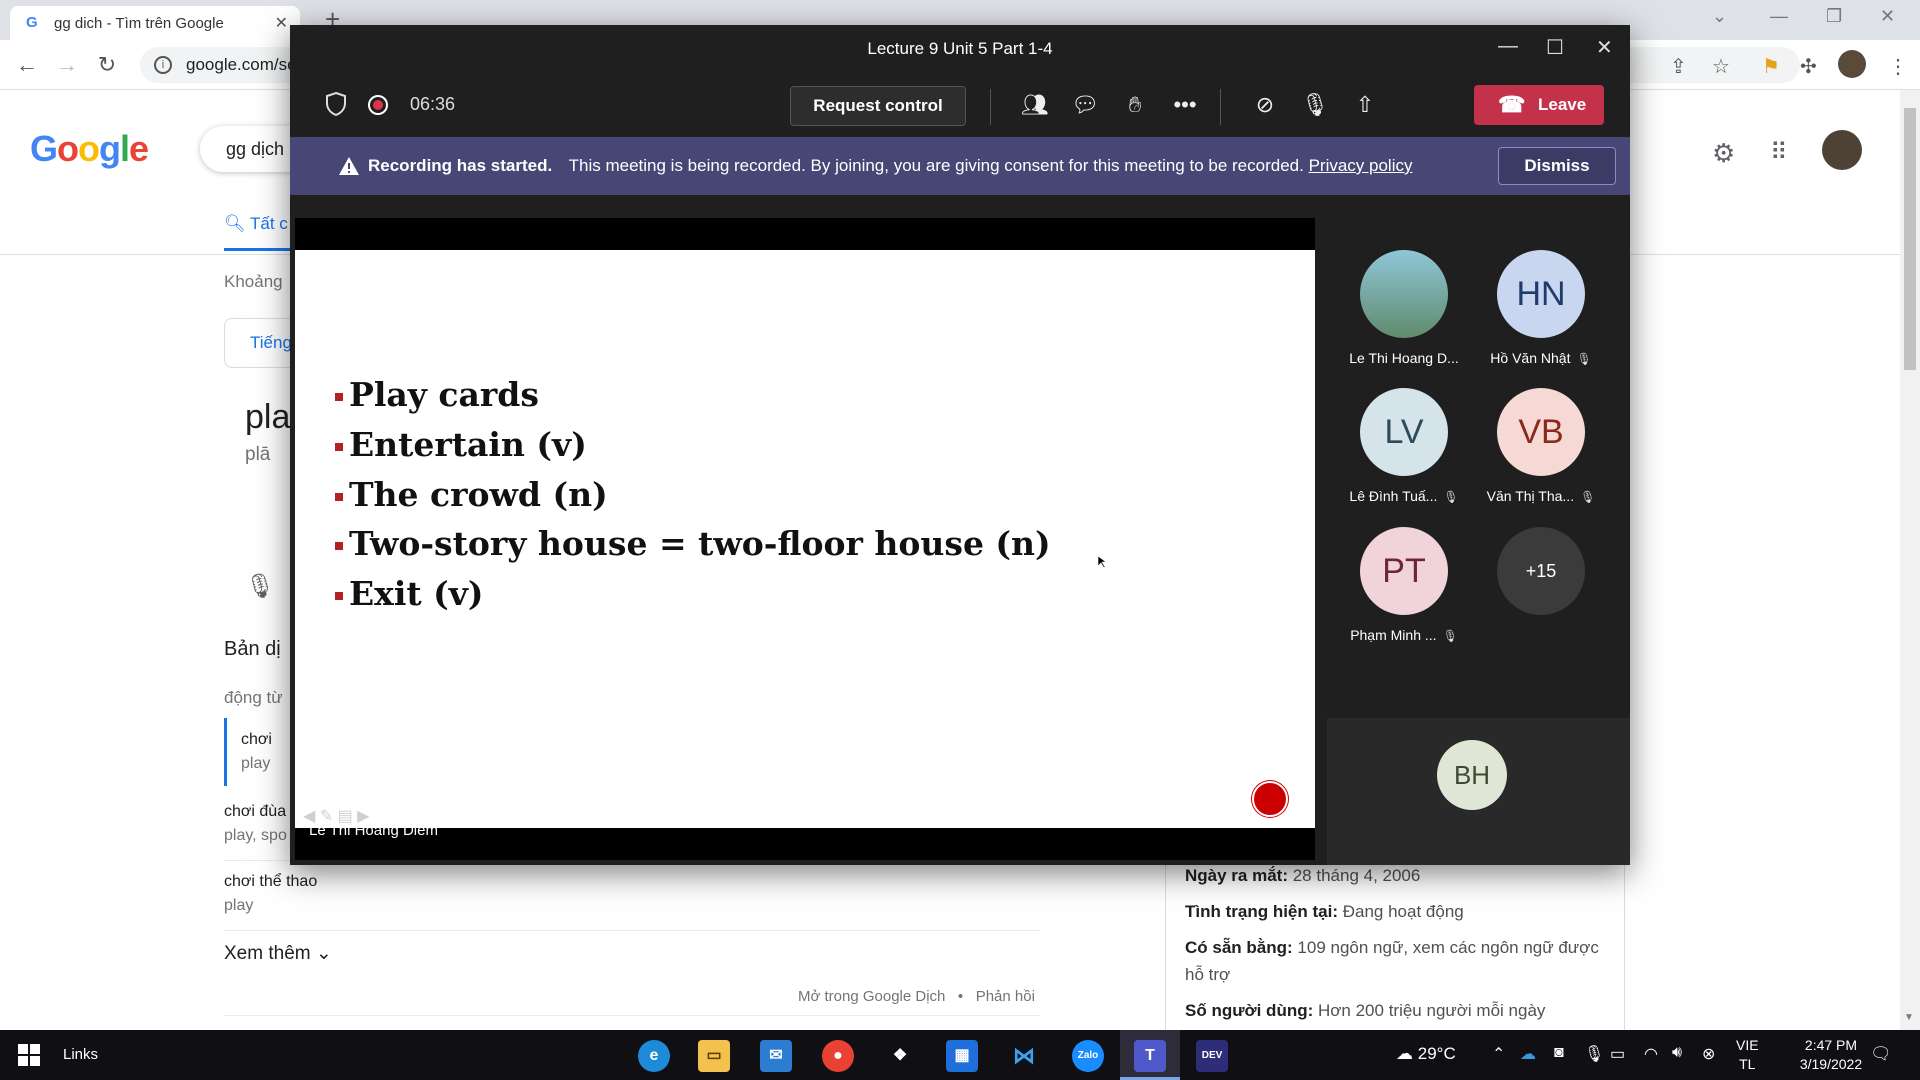  What do you see at coordinates (1088, 1056) in the screenshot?
I see `zalo-icon: Zalo` at bounding box center [1088, 1056].